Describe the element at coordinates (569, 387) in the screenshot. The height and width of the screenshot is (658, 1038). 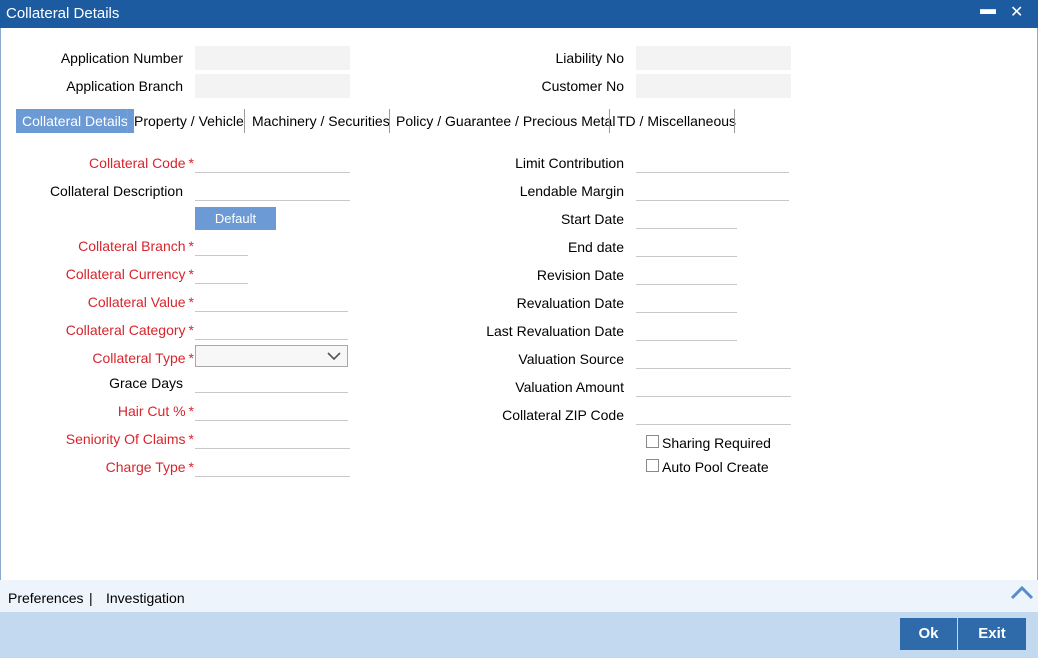
I see `valuation-amount-label: Valuation Amount` at that location.